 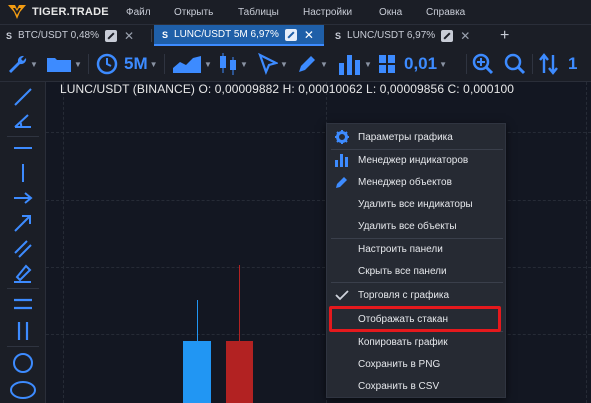 I want to click on tools-button: ▼, so click(x=22, y=64).